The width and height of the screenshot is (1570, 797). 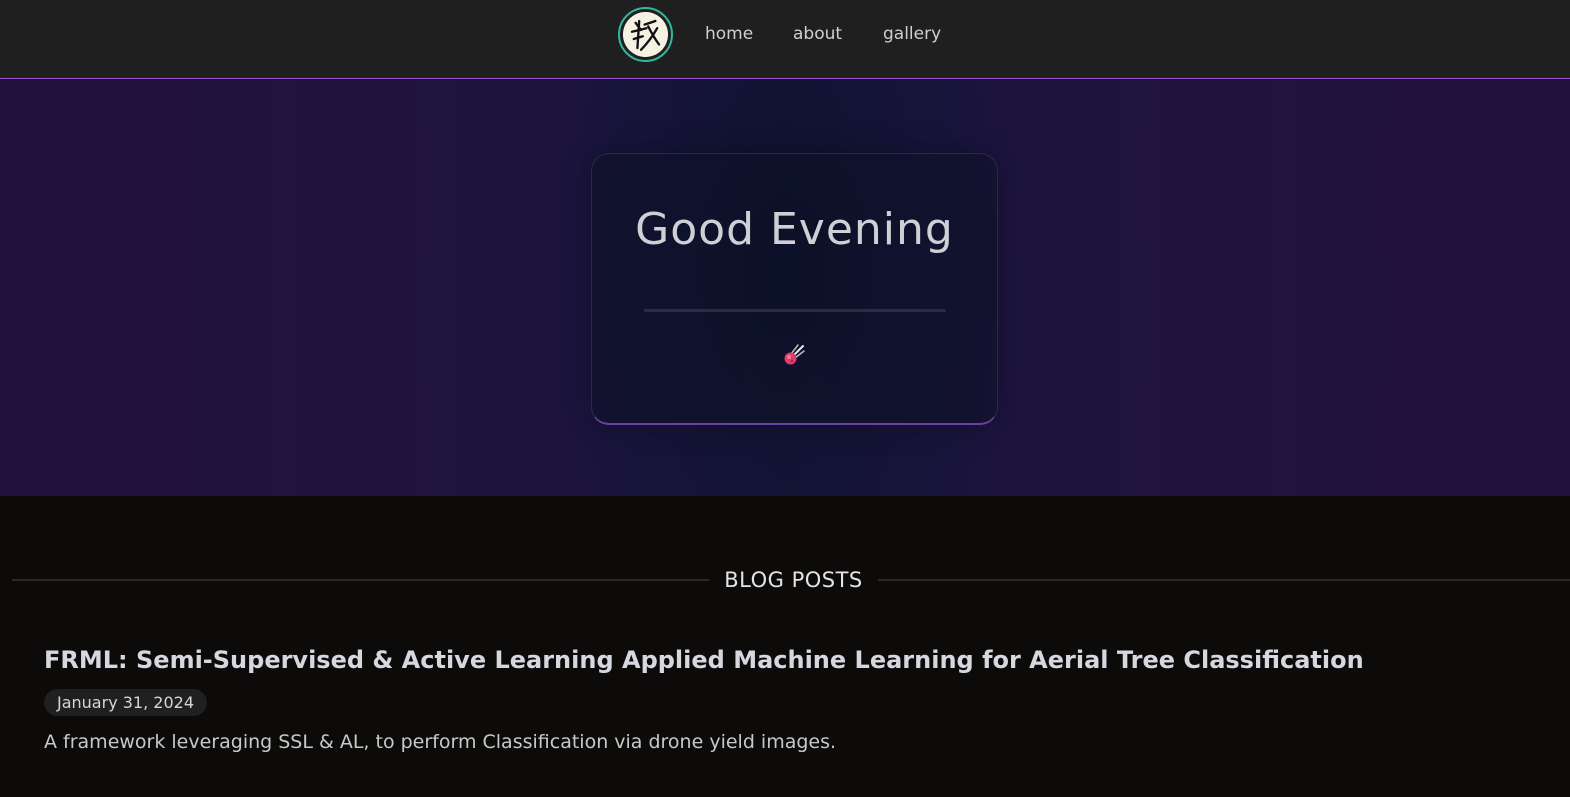 I want to click on greeting-card: Good Evening, so click(x=794, y=289).